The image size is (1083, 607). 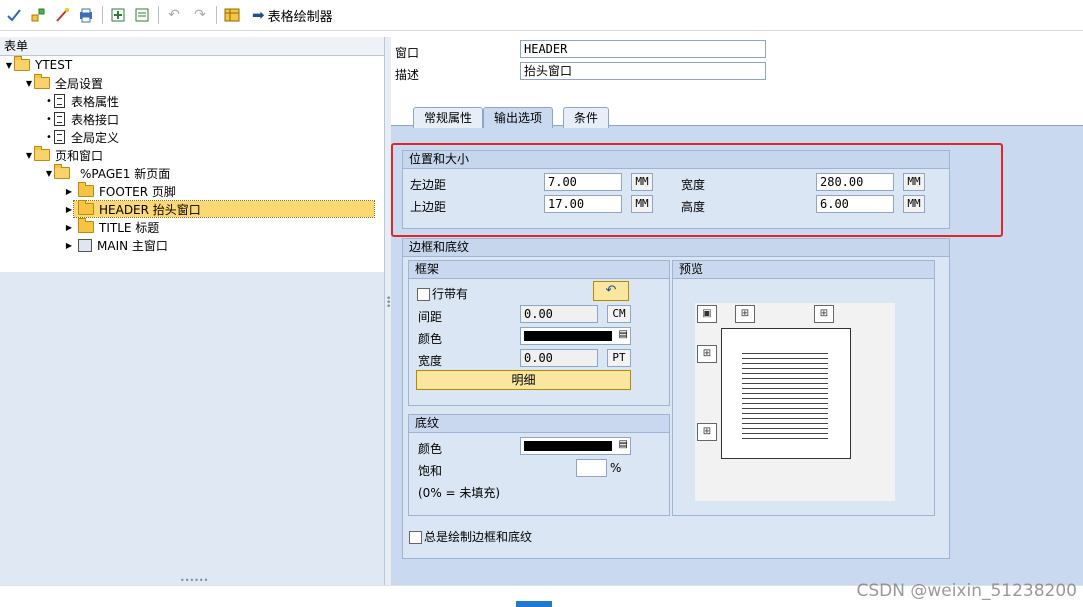 What do you see at coordinates (430, 317) in the screenshot?
I see `spacing-label: 间距` at bounding box center [430, 317].